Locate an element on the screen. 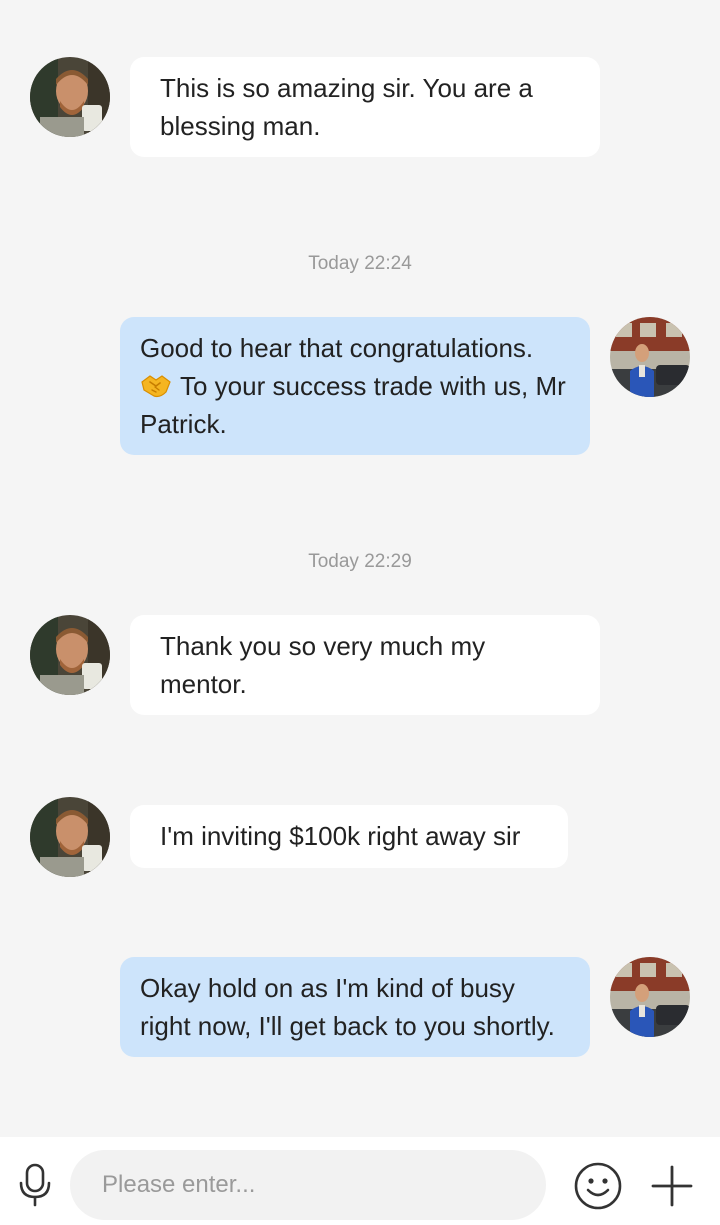 This screenshot has height=1225, width=720. incoming-message-bubble: I'm inviting $100k right away sir is located at coordinates (349, 836).